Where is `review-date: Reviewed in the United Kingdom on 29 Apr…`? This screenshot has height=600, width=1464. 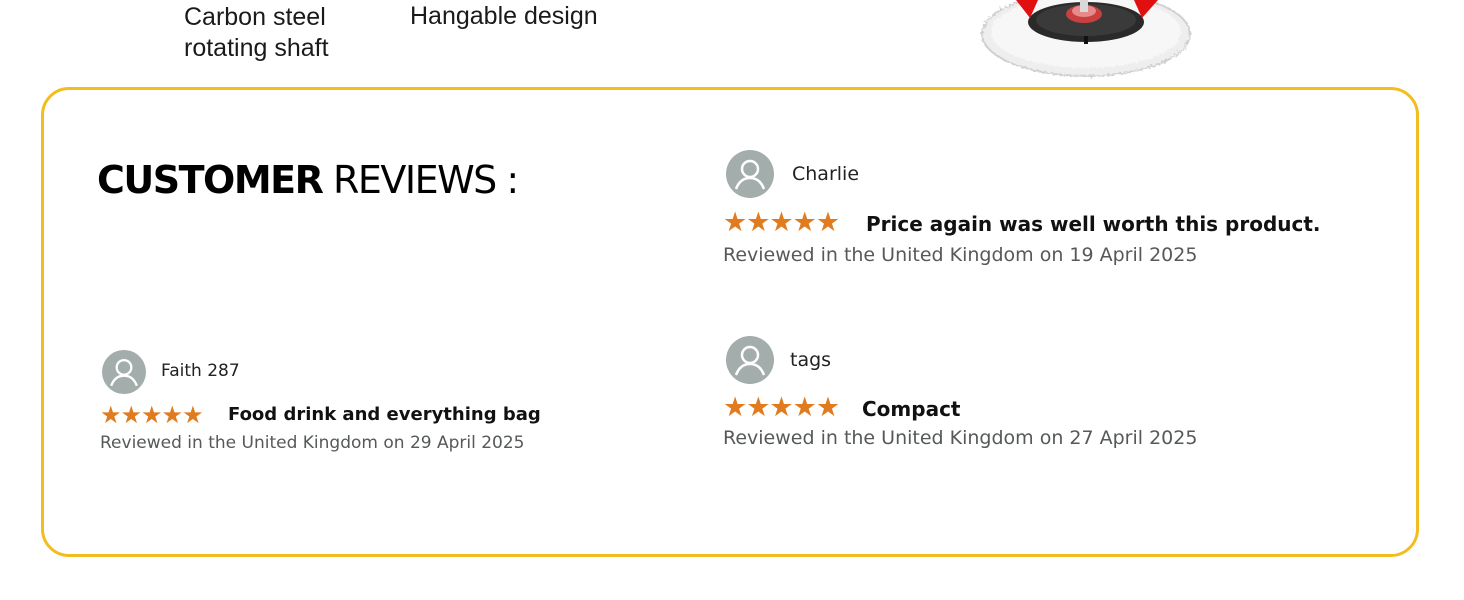
review-date: Reviewed in the United Kingdom on 29 Apr… is located at coordinates (312, 443).